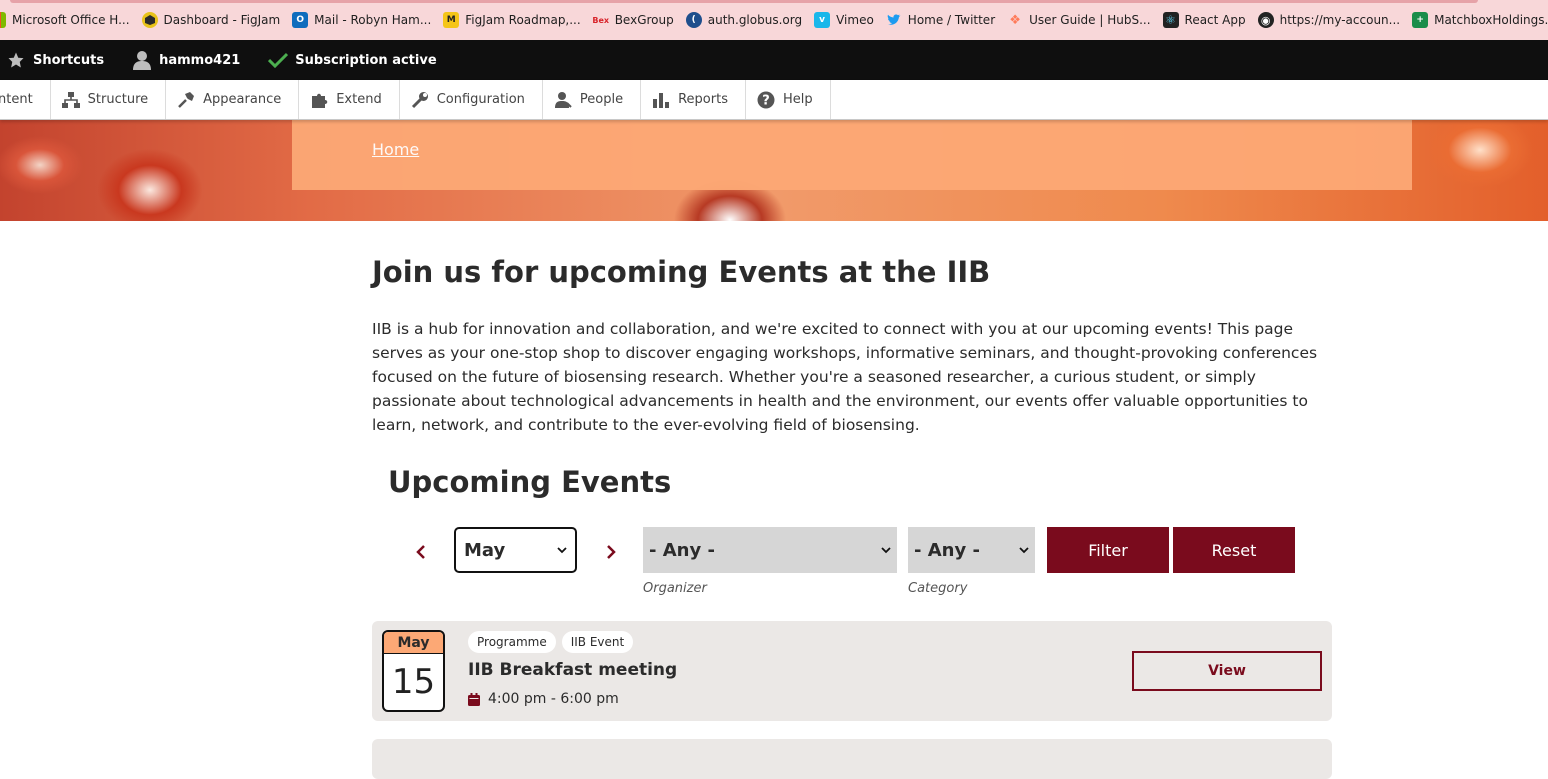 The height and width of the screenshot is (779, 1548). I want to click on hubspot-icon: ❖, so click(1015, 20).